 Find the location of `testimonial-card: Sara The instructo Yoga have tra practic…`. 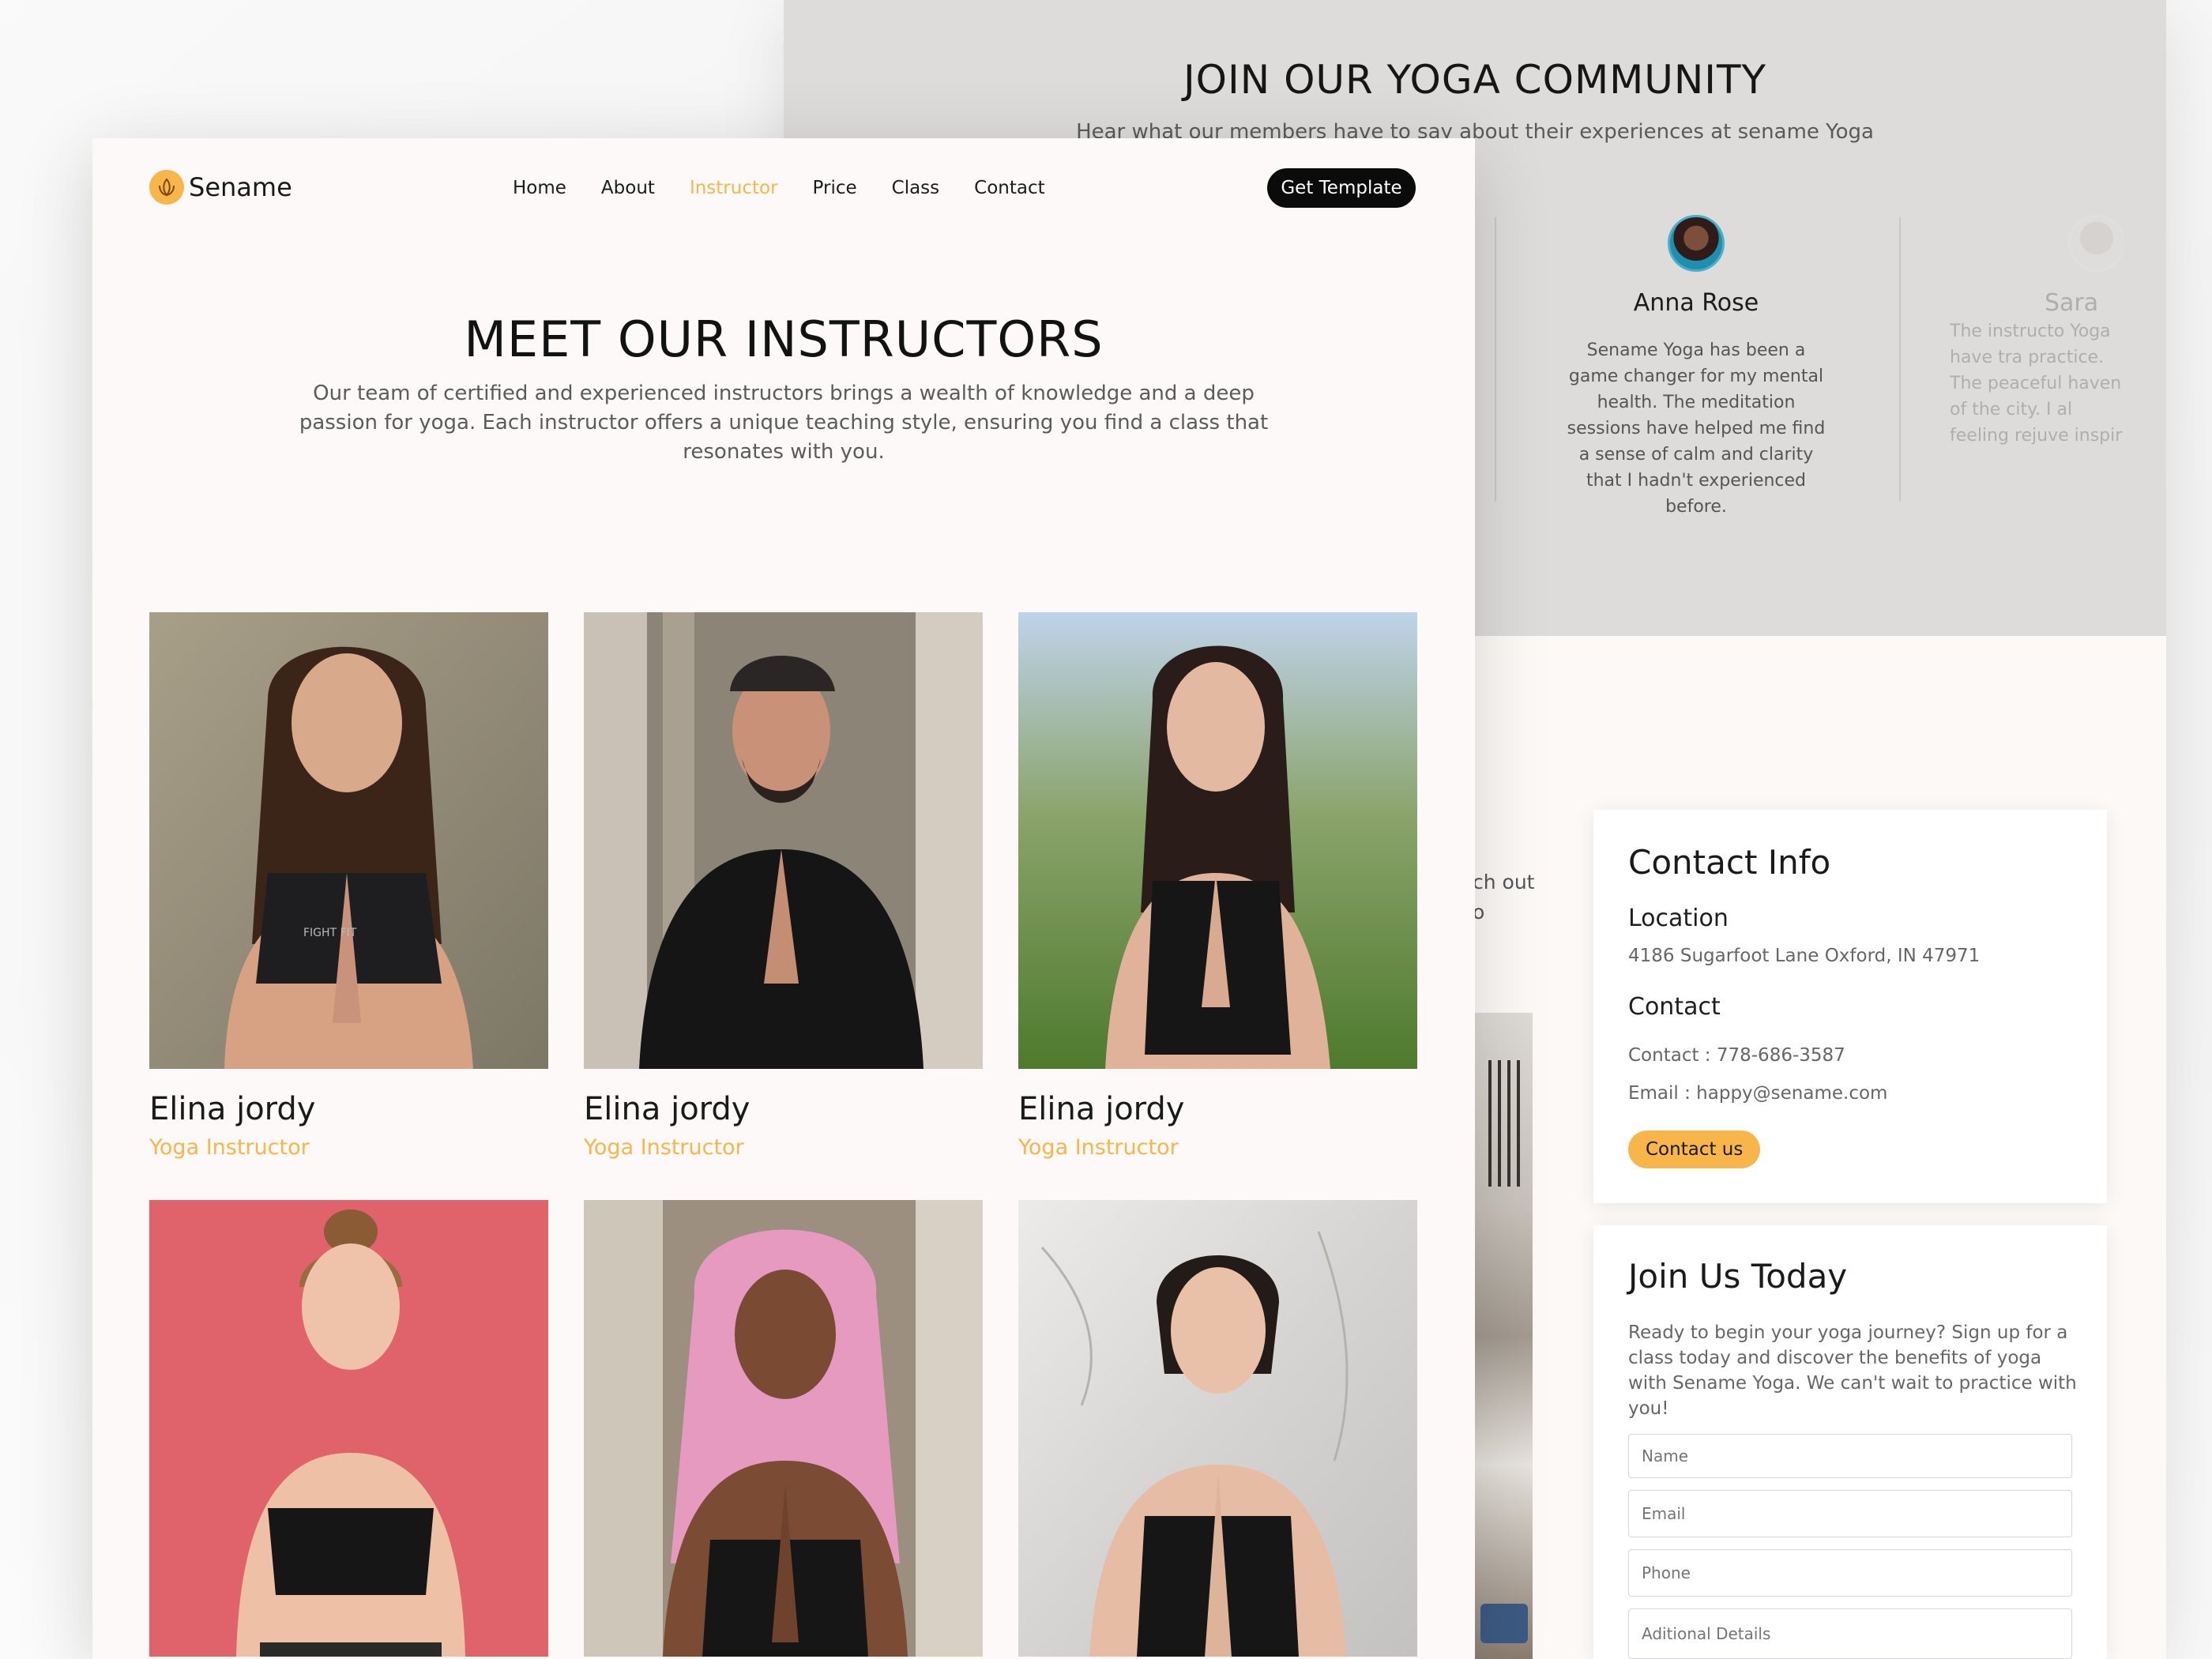

testimonial-card: Sara The instructo Yoga have tra practic… is located at coordinates (2037, 365).